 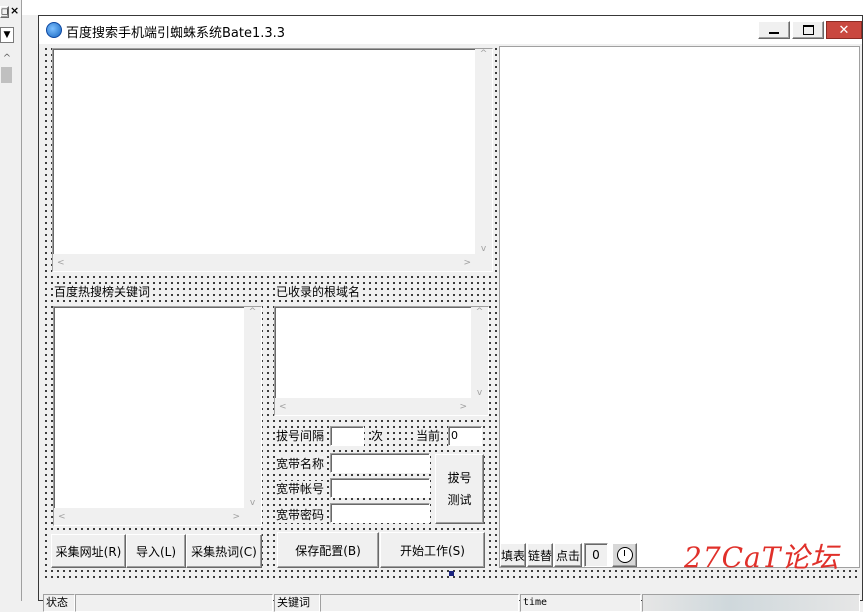 What do you see at coordinates (264, 262) in the screenshot?
I see `log-horizontal-scrollbar: < >` at bounding box center [264, 262].